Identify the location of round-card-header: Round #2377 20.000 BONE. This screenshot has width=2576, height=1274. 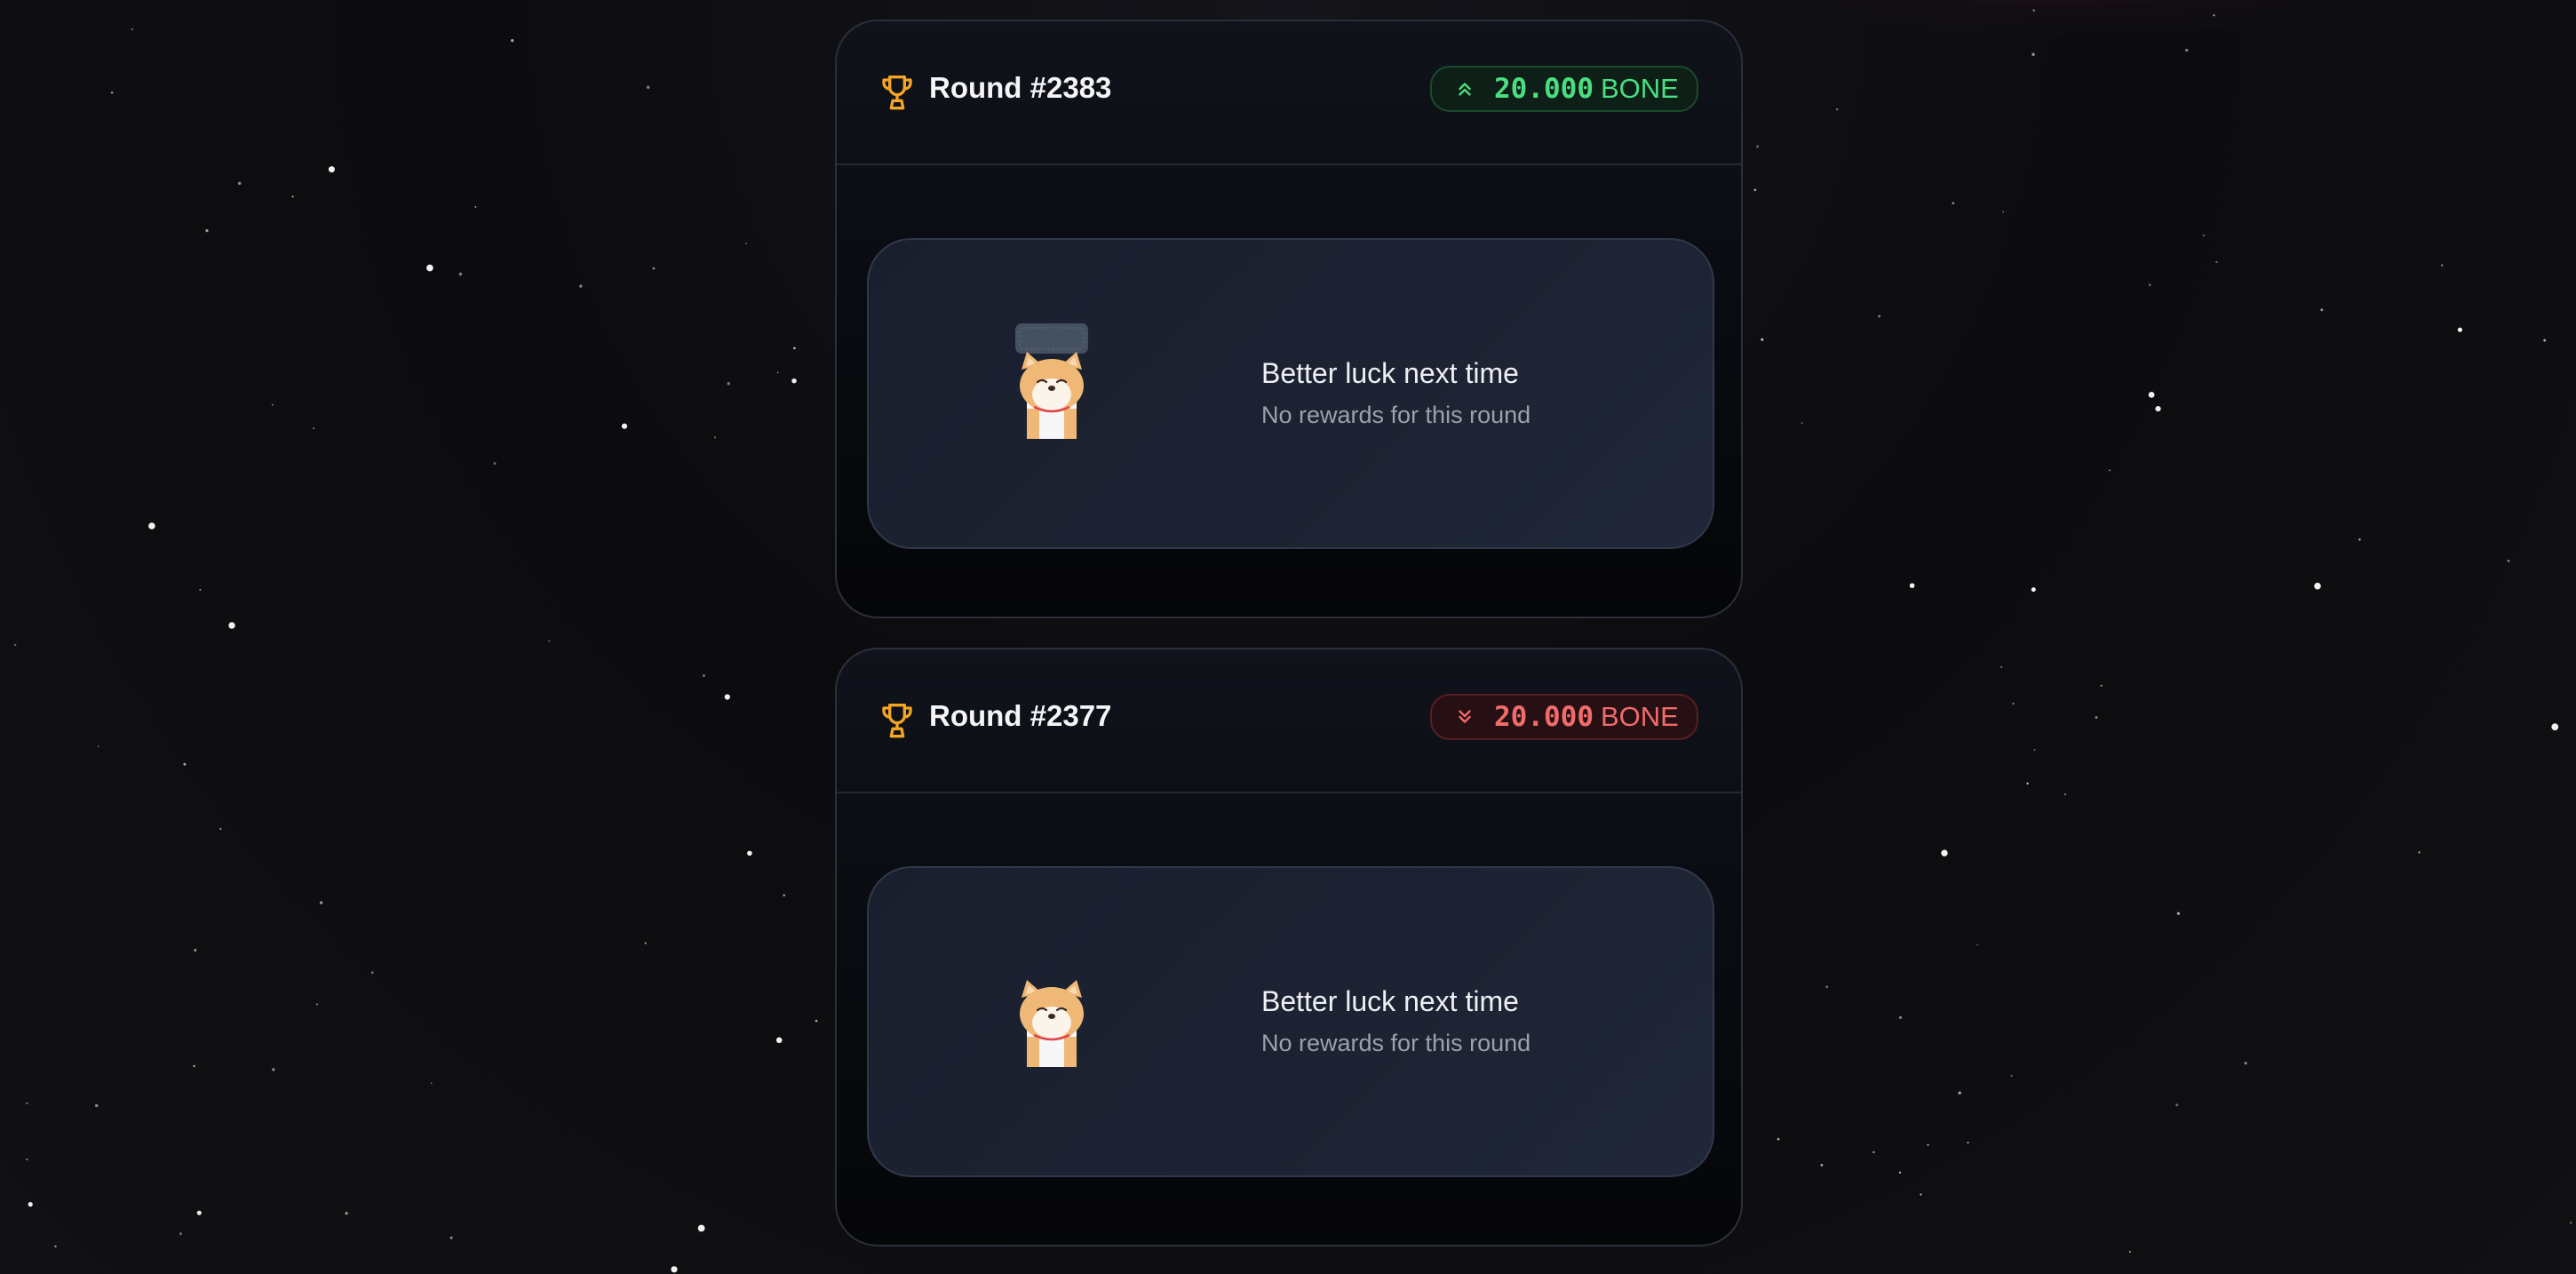
(1289, 721).